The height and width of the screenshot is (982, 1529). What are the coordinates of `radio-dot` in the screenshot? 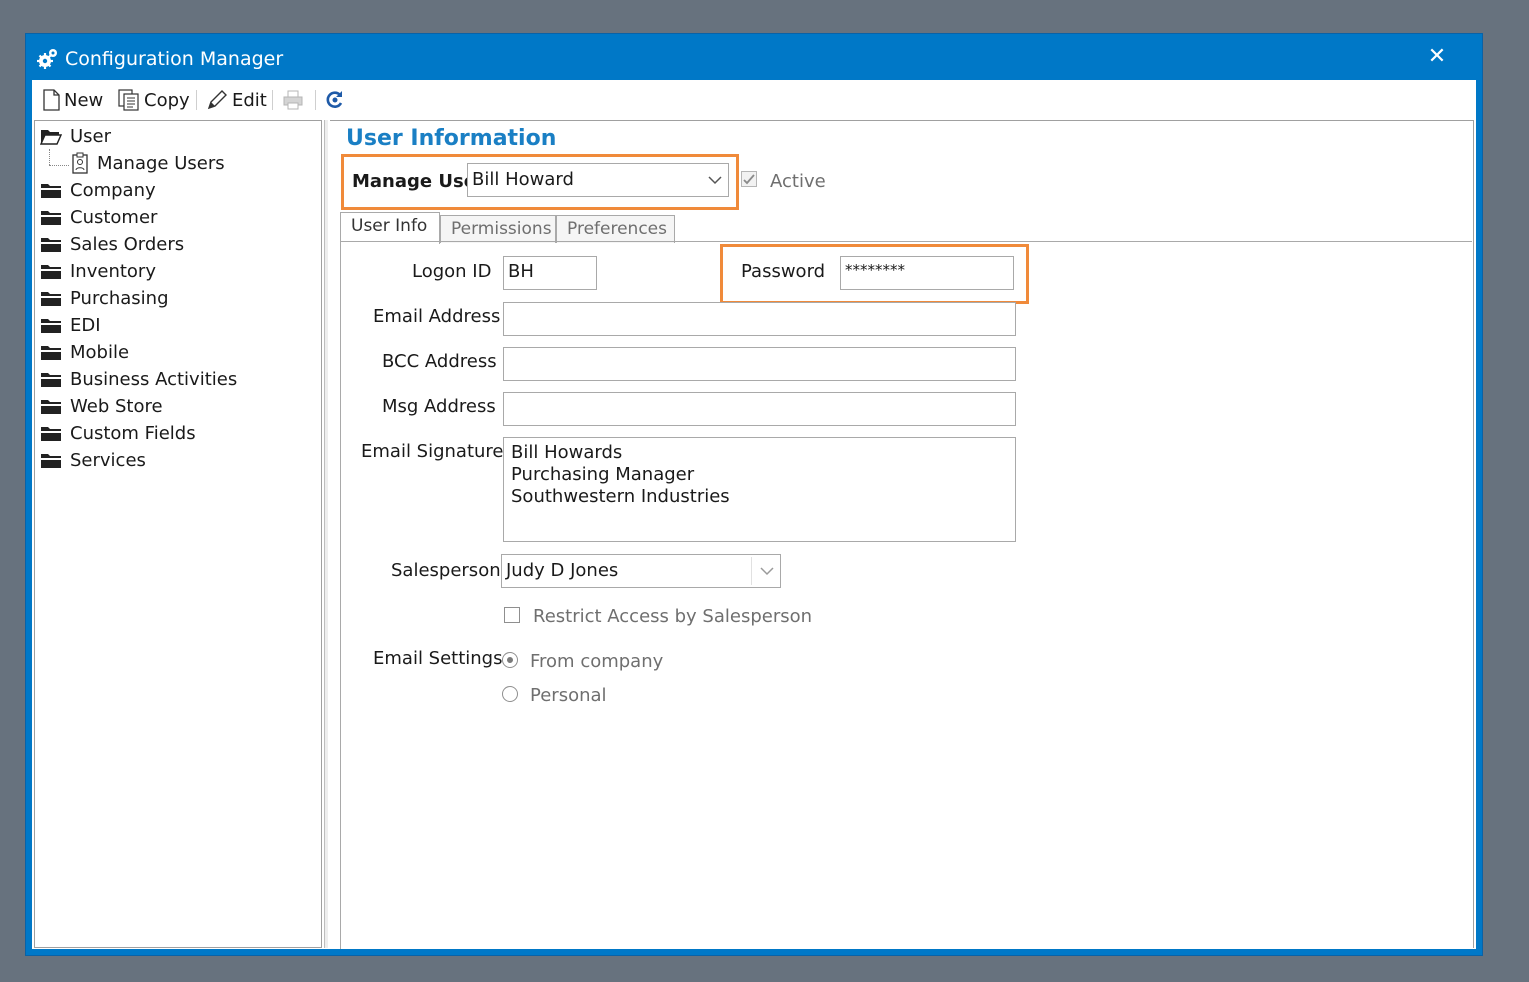 It's located at (510, 660).